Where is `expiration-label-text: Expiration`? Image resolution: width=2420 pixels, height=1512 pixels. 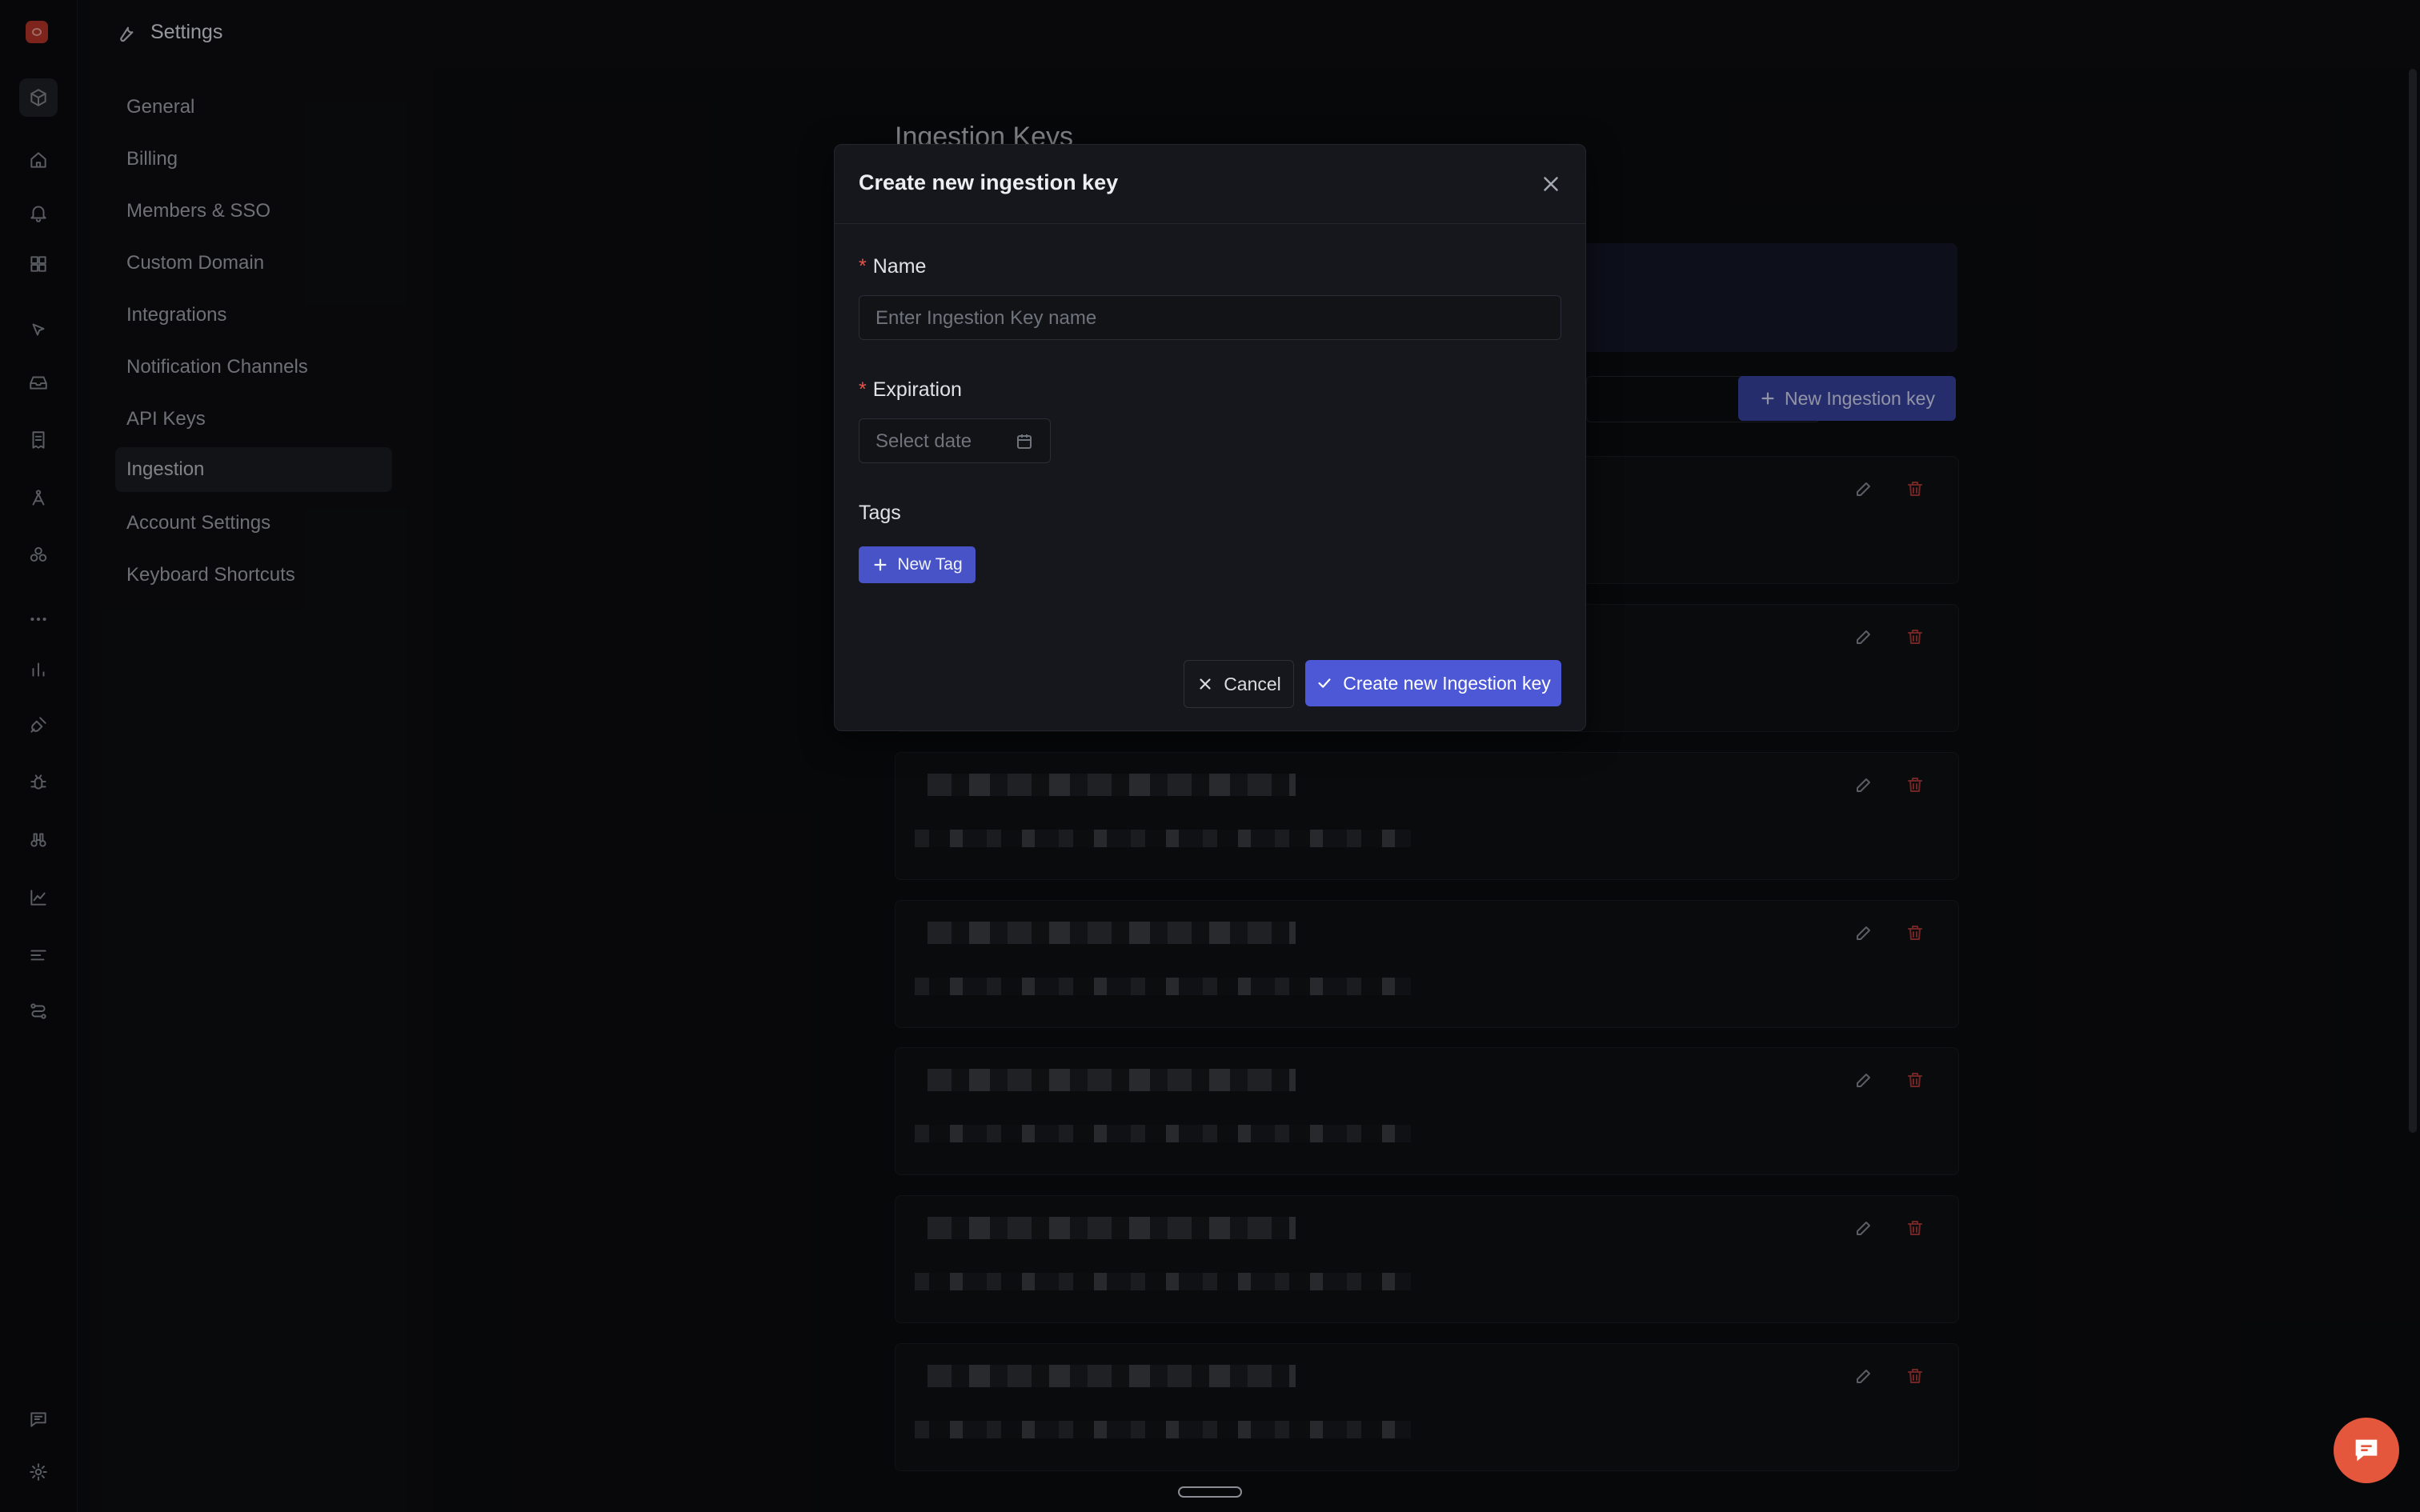 expiration-label-text: Expiration is located at coordinates (917, 389).